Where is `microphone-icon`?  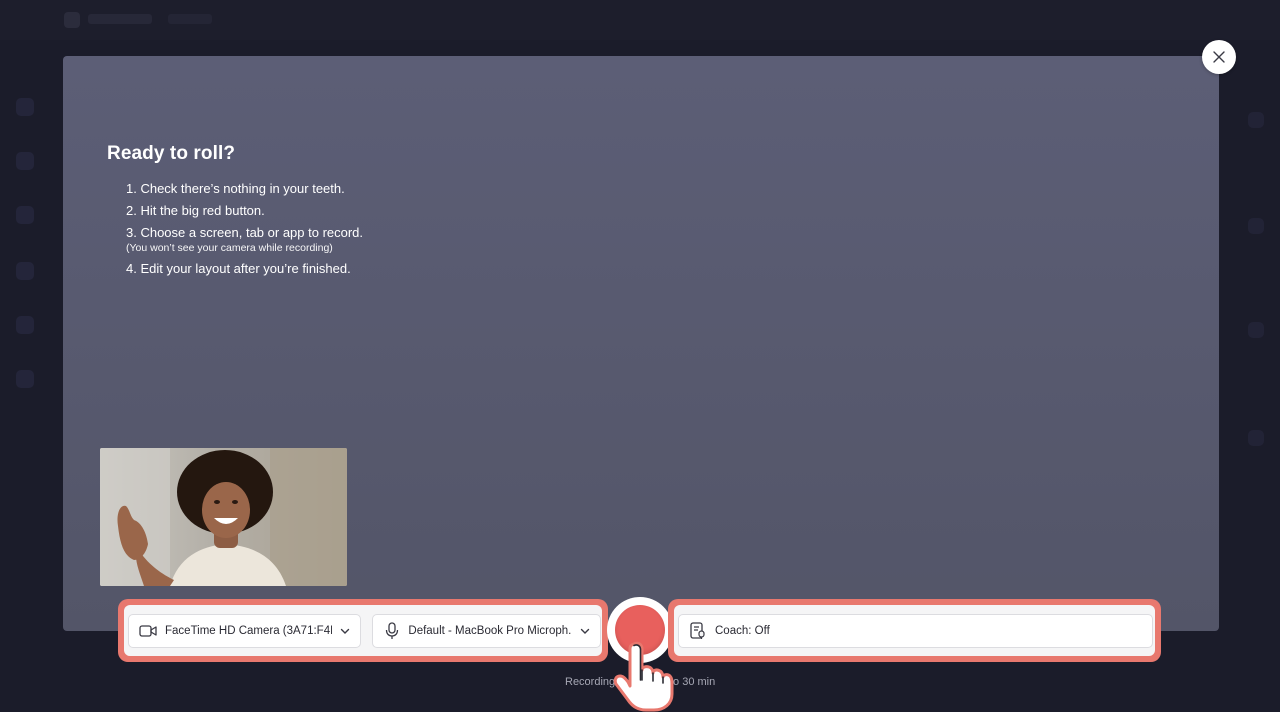 microphone-icon is located at coordinates (391, 631).